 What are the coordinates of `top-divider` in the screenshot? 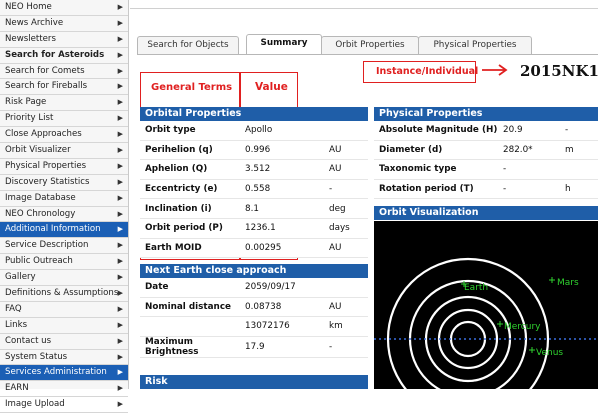 It's located at (364, 8).